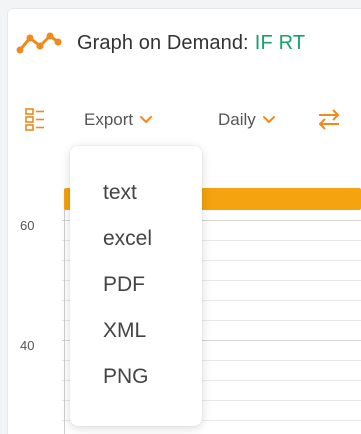 The image size is (361, 434). I want to click on frequency-label: Daily, so click(237, 119).